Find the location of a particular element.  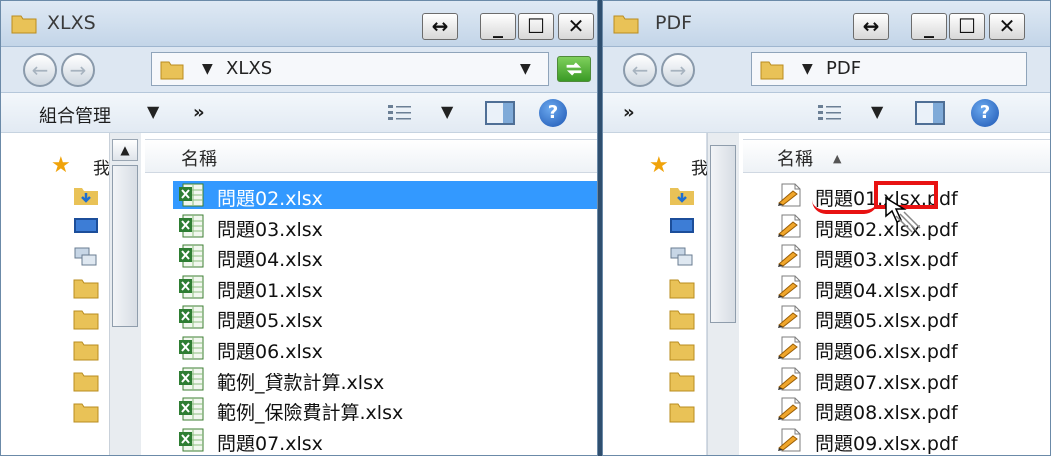

file-row: 問題08.xlsx.pdf is located at coordinates (906, 410).